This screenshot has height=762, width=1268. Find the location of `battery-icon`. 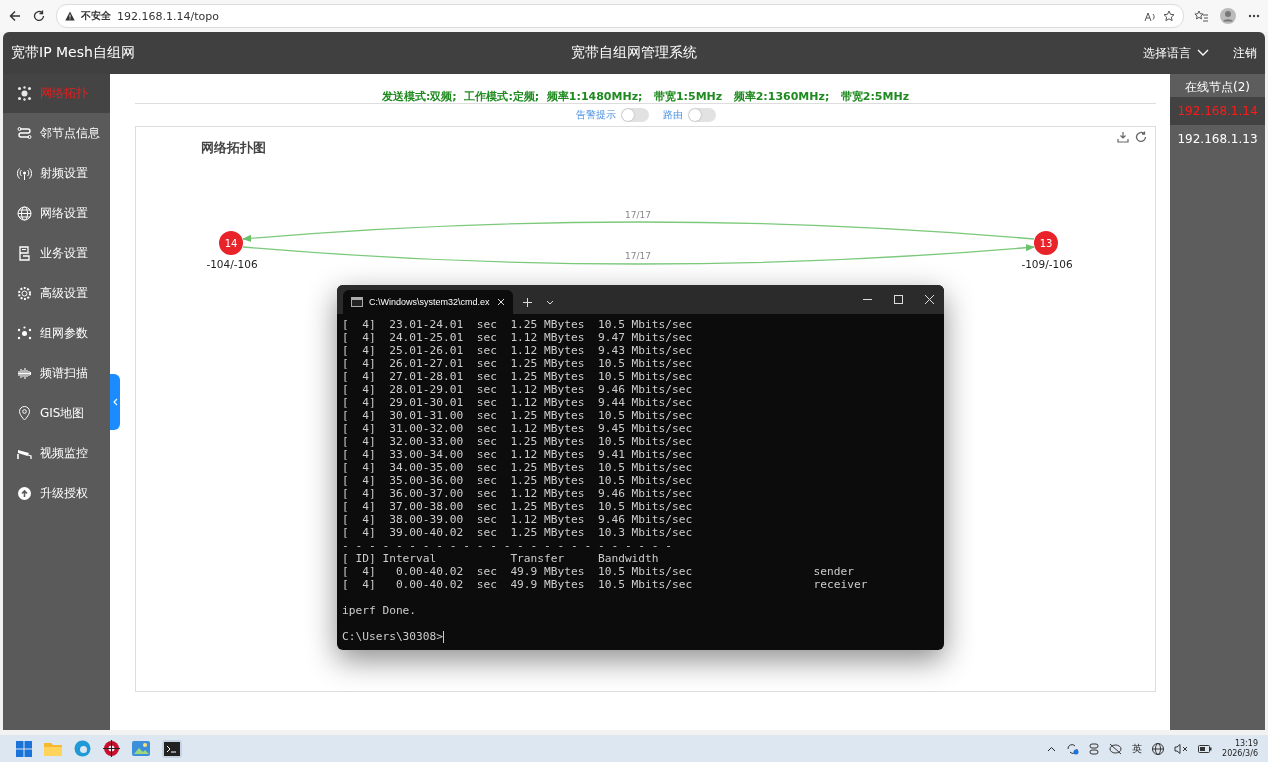

battery-icon is located at coordinates (1205, 748).